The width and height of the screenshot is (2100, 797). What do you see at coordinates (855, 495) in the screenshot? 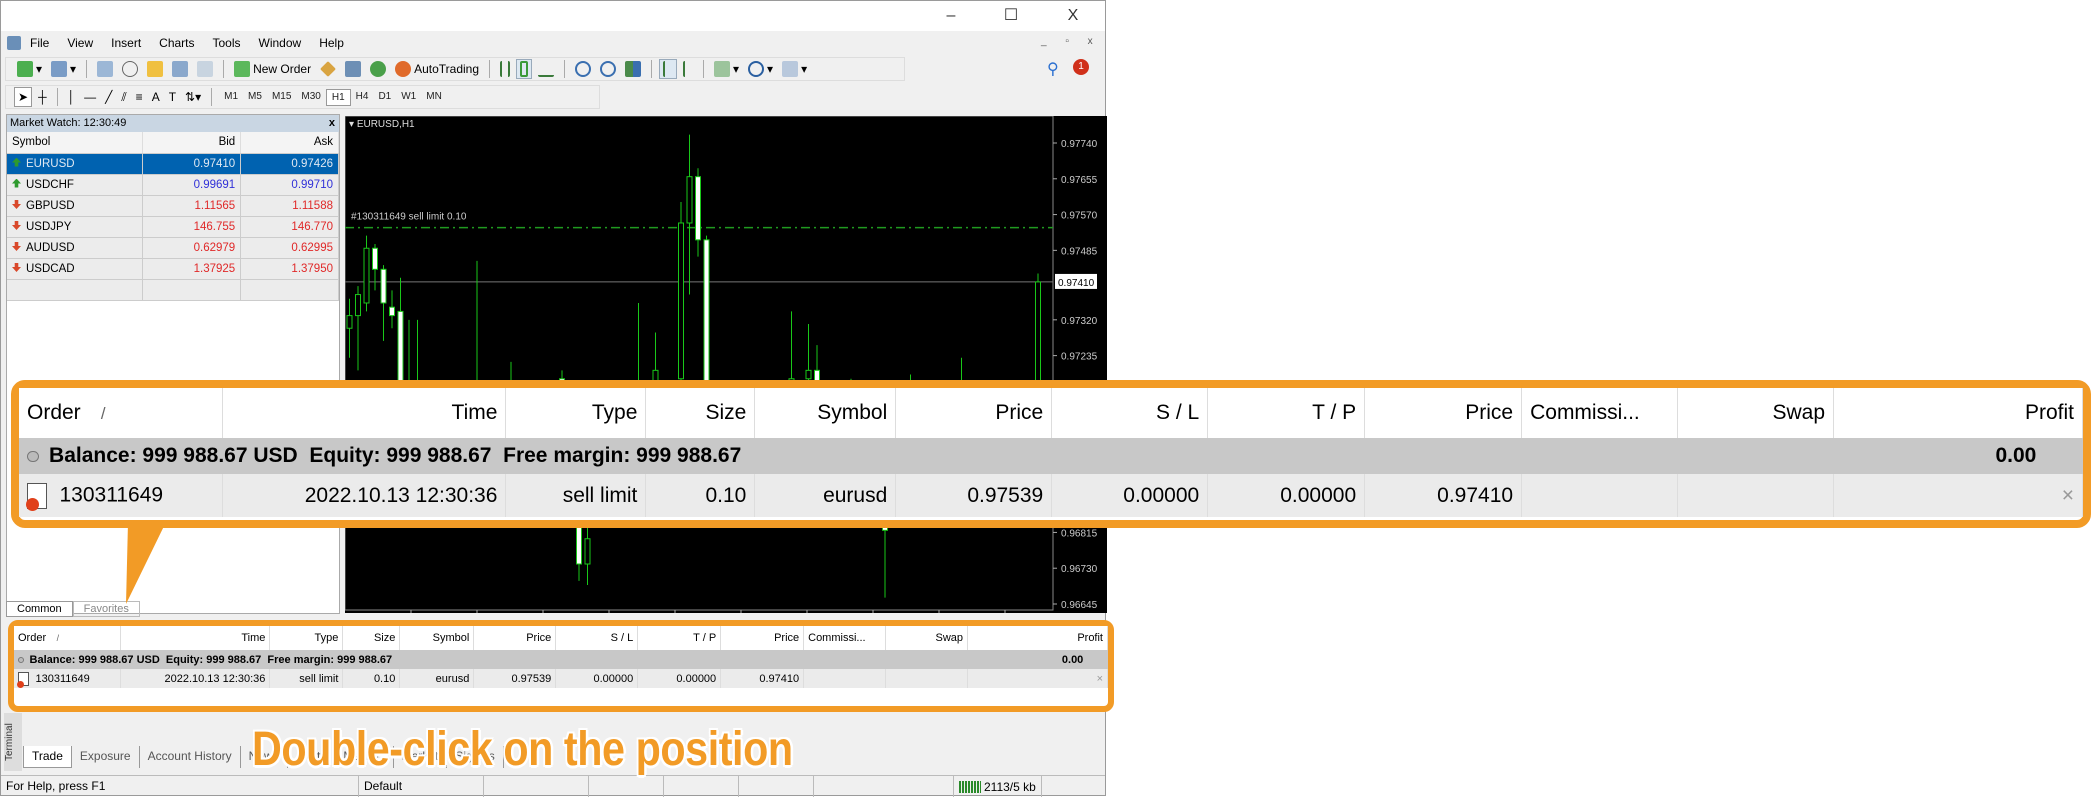
I see `symbol-value: eurusd` at bounding box center [855, 495].